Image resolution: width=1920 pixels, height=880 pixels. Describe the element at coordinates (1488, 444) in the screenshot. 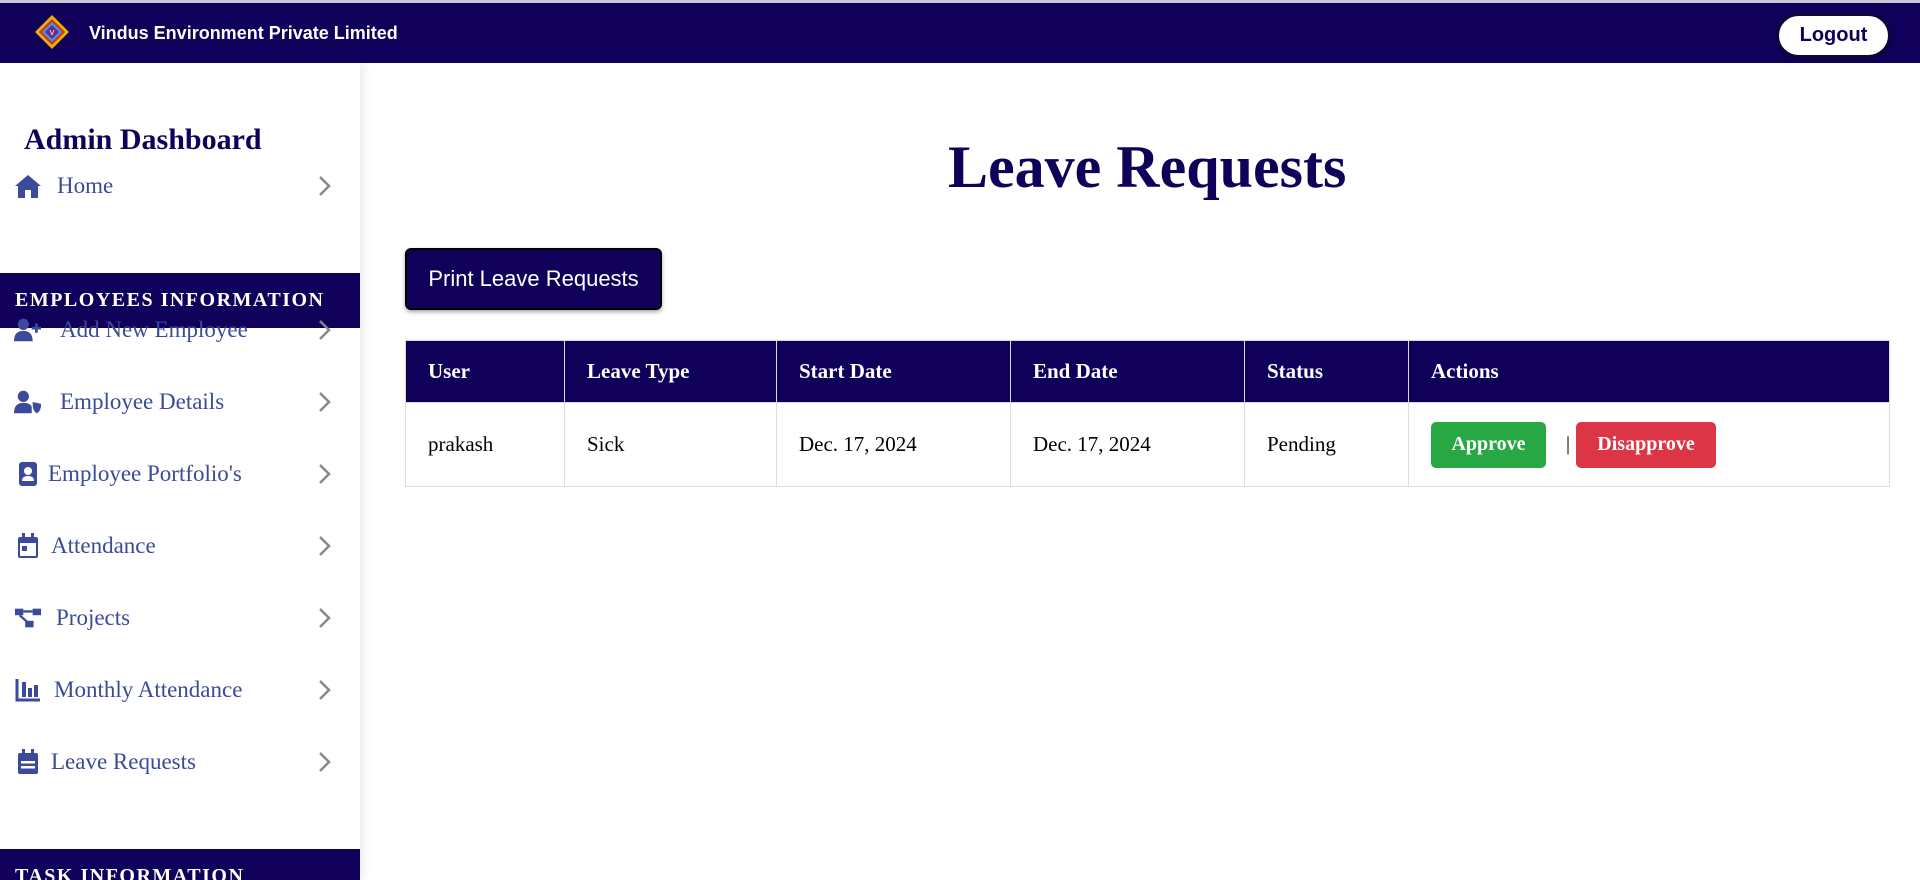

I see `approve-button: Approve` at that location.